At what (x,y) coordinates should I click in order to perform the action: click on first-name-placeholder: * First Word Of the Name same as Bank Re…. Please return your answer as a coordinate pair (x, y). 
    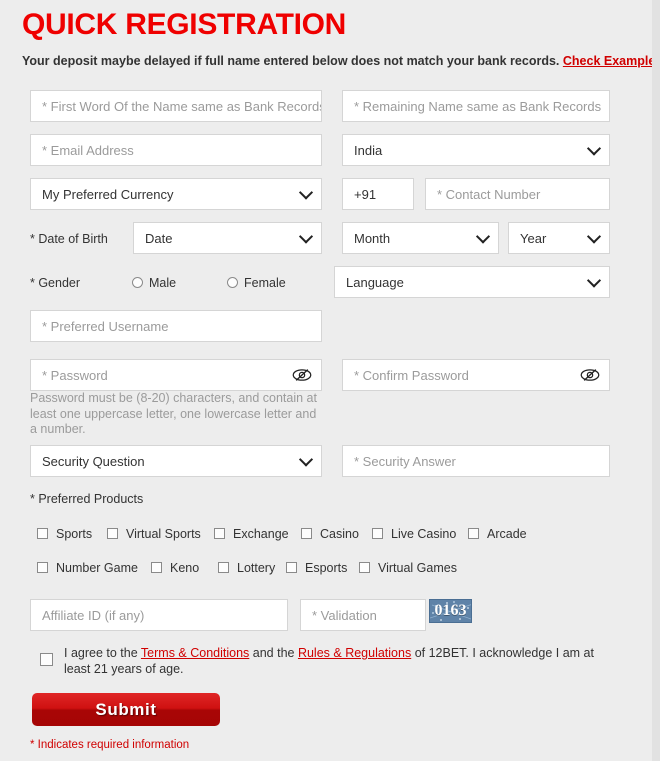
    Looking at the image, I should click on (182, 106).